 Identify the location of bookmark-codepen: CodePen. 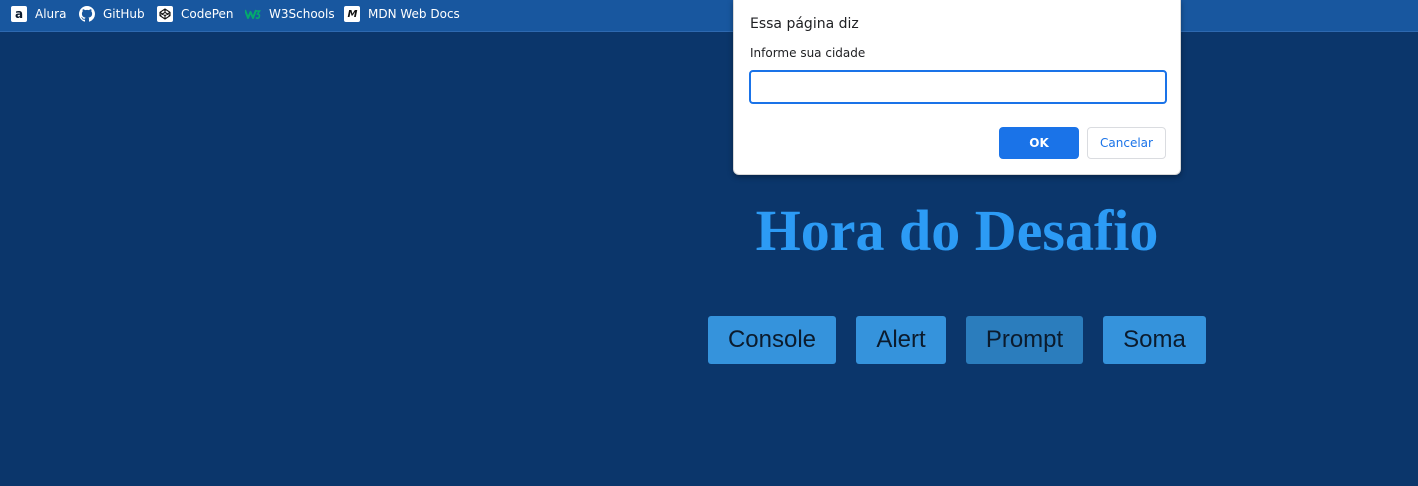
(195, 14).